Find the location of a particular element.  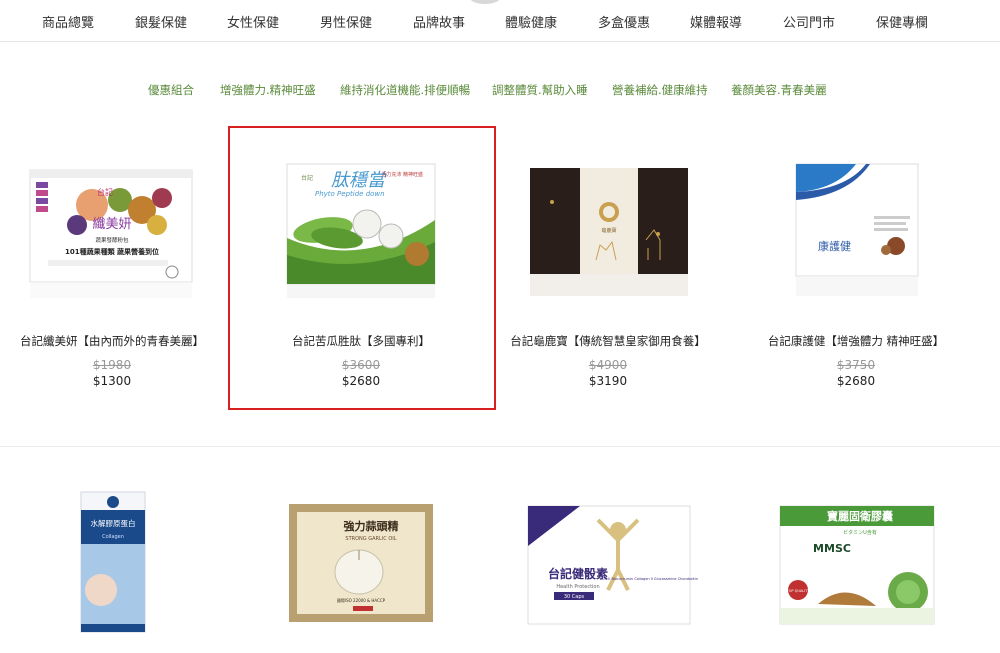

box-title: 水解膠原蛋白 is located at coordinates (113, 523).